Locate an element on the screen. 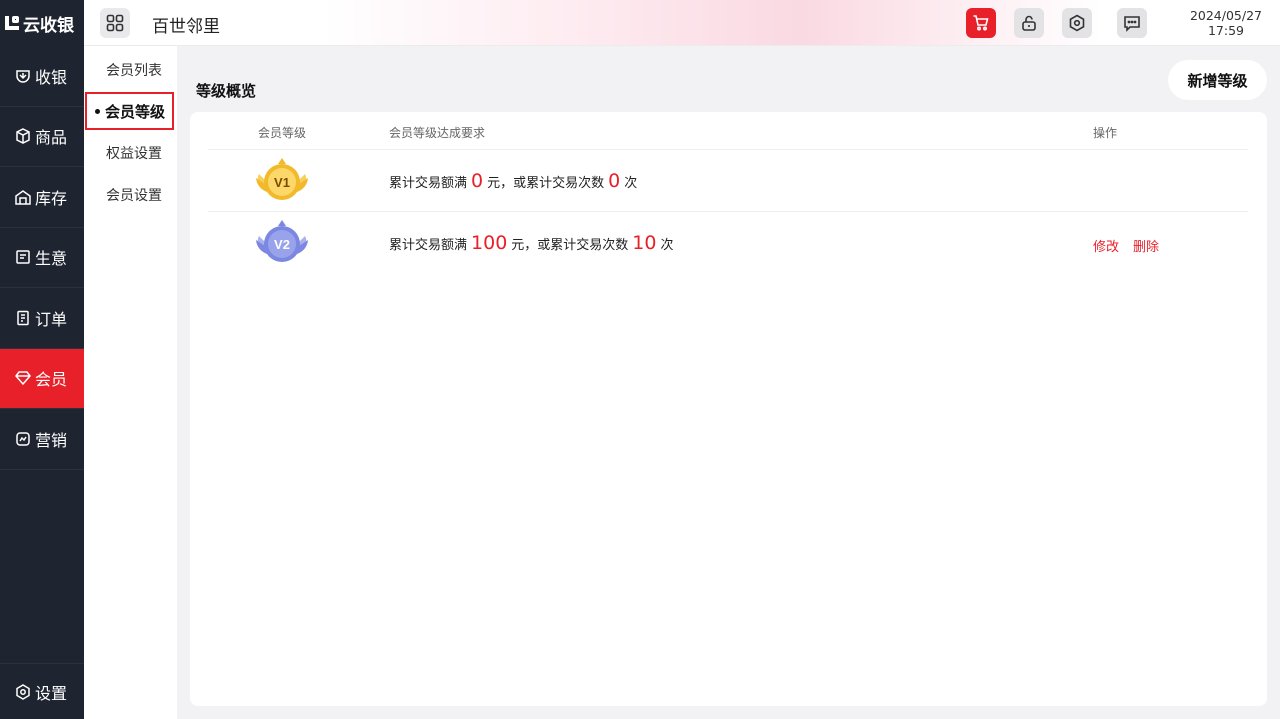  main-sidebar: 云收银 收银 商品 库存 生意 订单 会员 营销 设置 is located at coordinates (42, 359).